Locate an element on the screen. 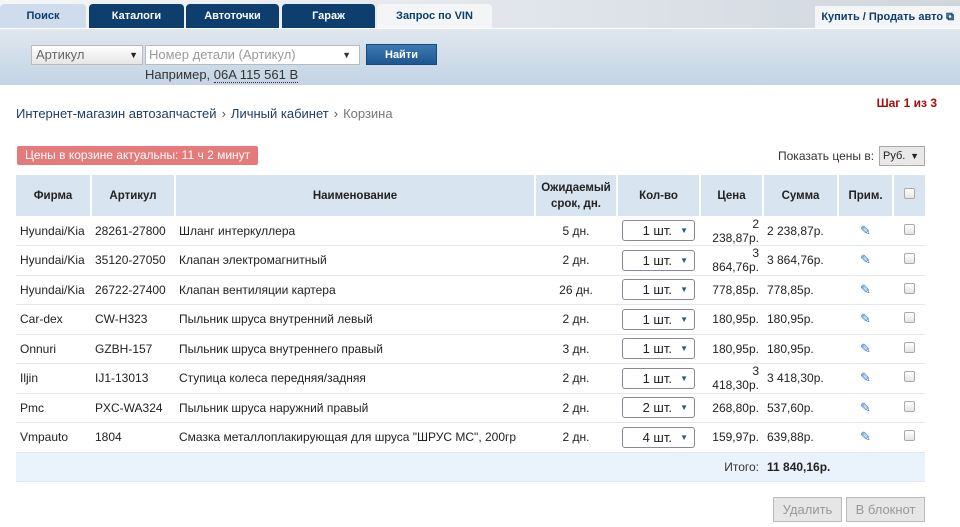 The width and height of the screenshot is (960, 527). brand: Hyundai/Kia is located at coordinates (53, 260).